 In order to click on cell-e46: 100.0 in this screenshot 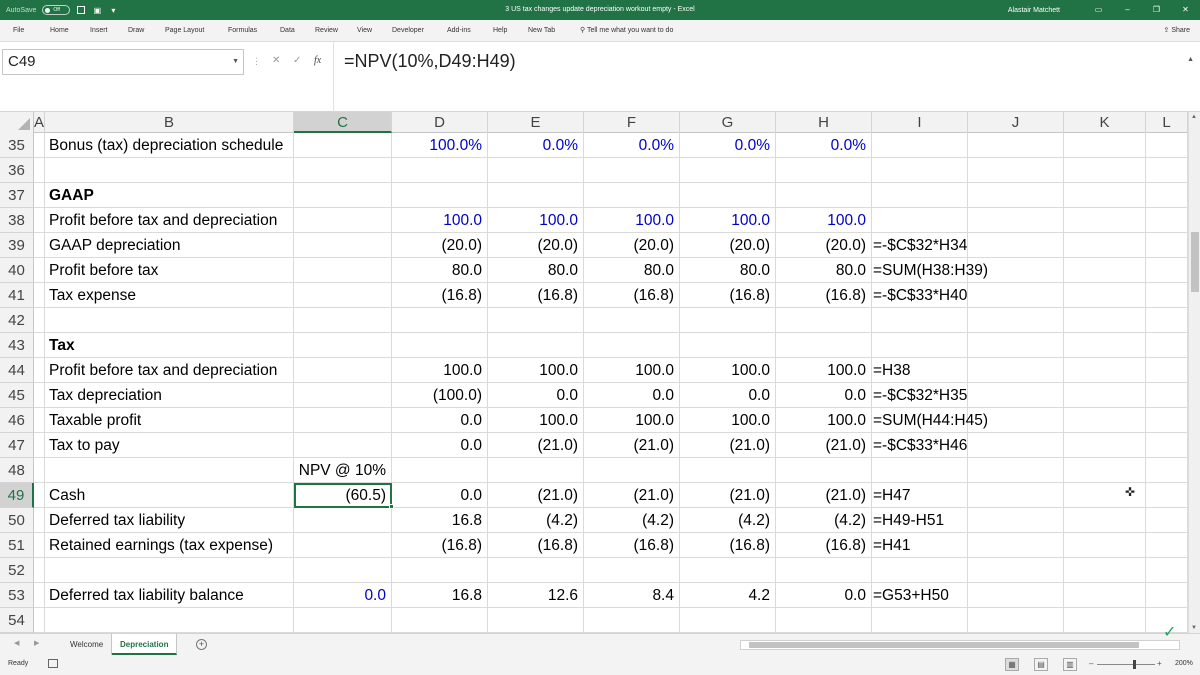, I will do `click(536, 420)`.